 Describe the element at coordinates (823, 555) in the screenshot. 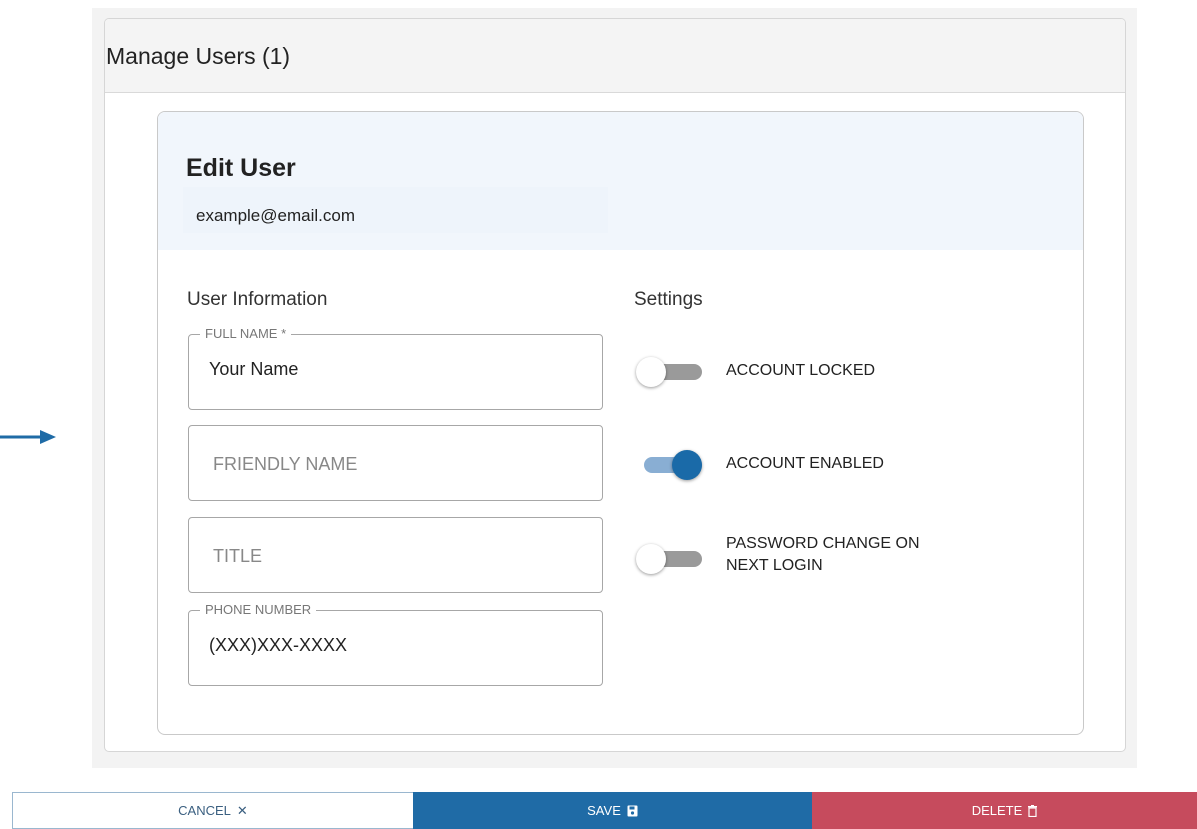

I see `password-change-label: PASSWORD CHANGE ON NEXT LOGIN` at that location.